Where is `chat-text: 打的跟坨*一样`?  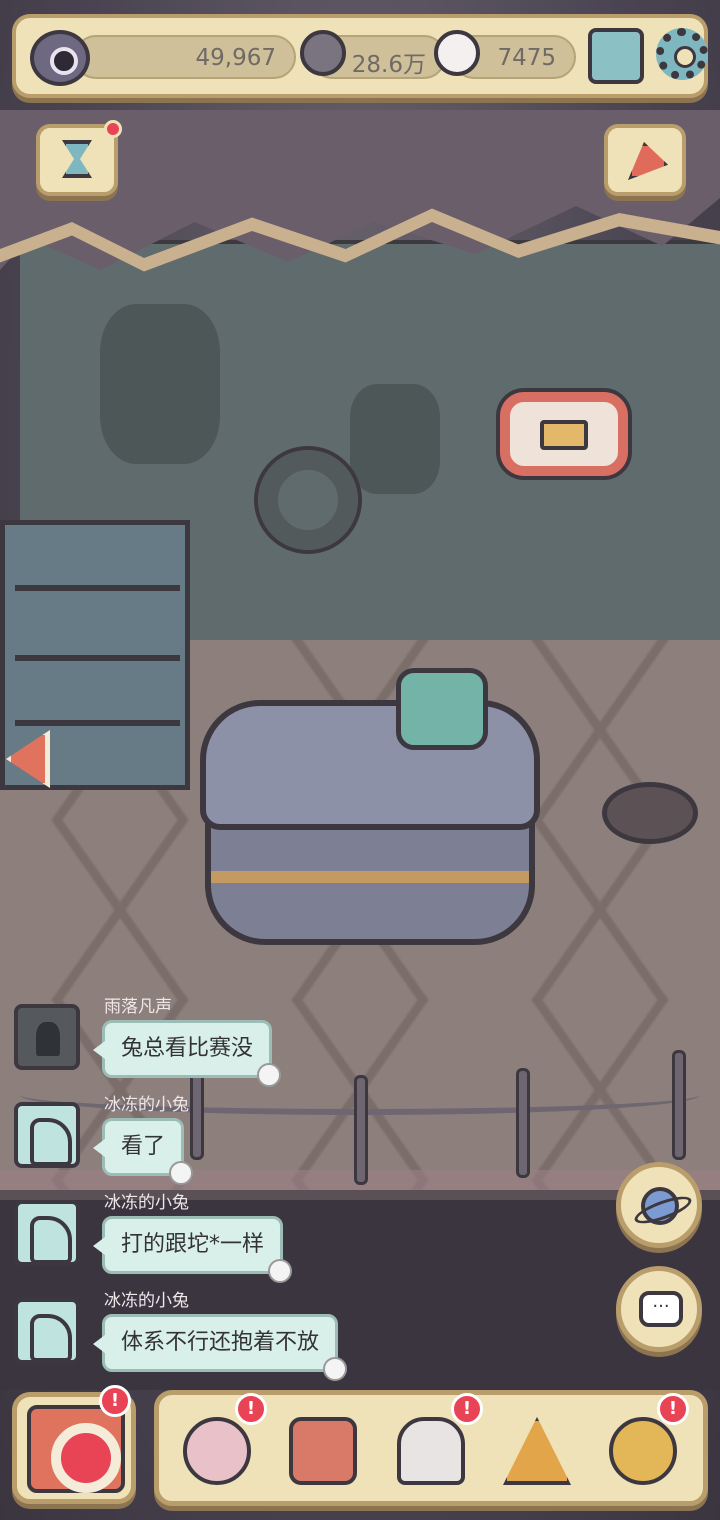 chat-text: 打的跟坨*一样 is located at coordinates (193, 1244).